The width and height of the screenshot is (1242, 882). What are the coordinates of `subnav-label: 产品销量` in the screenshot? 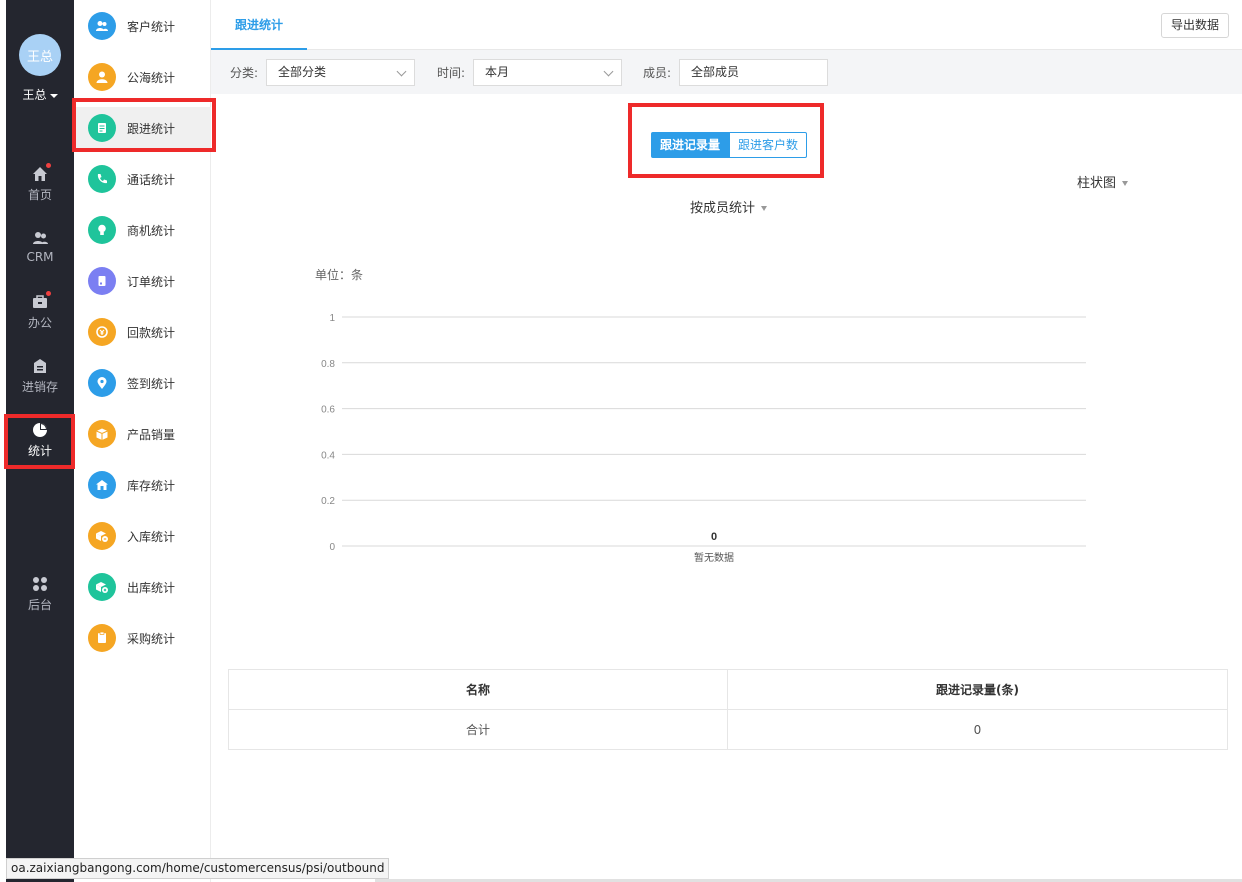 It's located at (151, 434).